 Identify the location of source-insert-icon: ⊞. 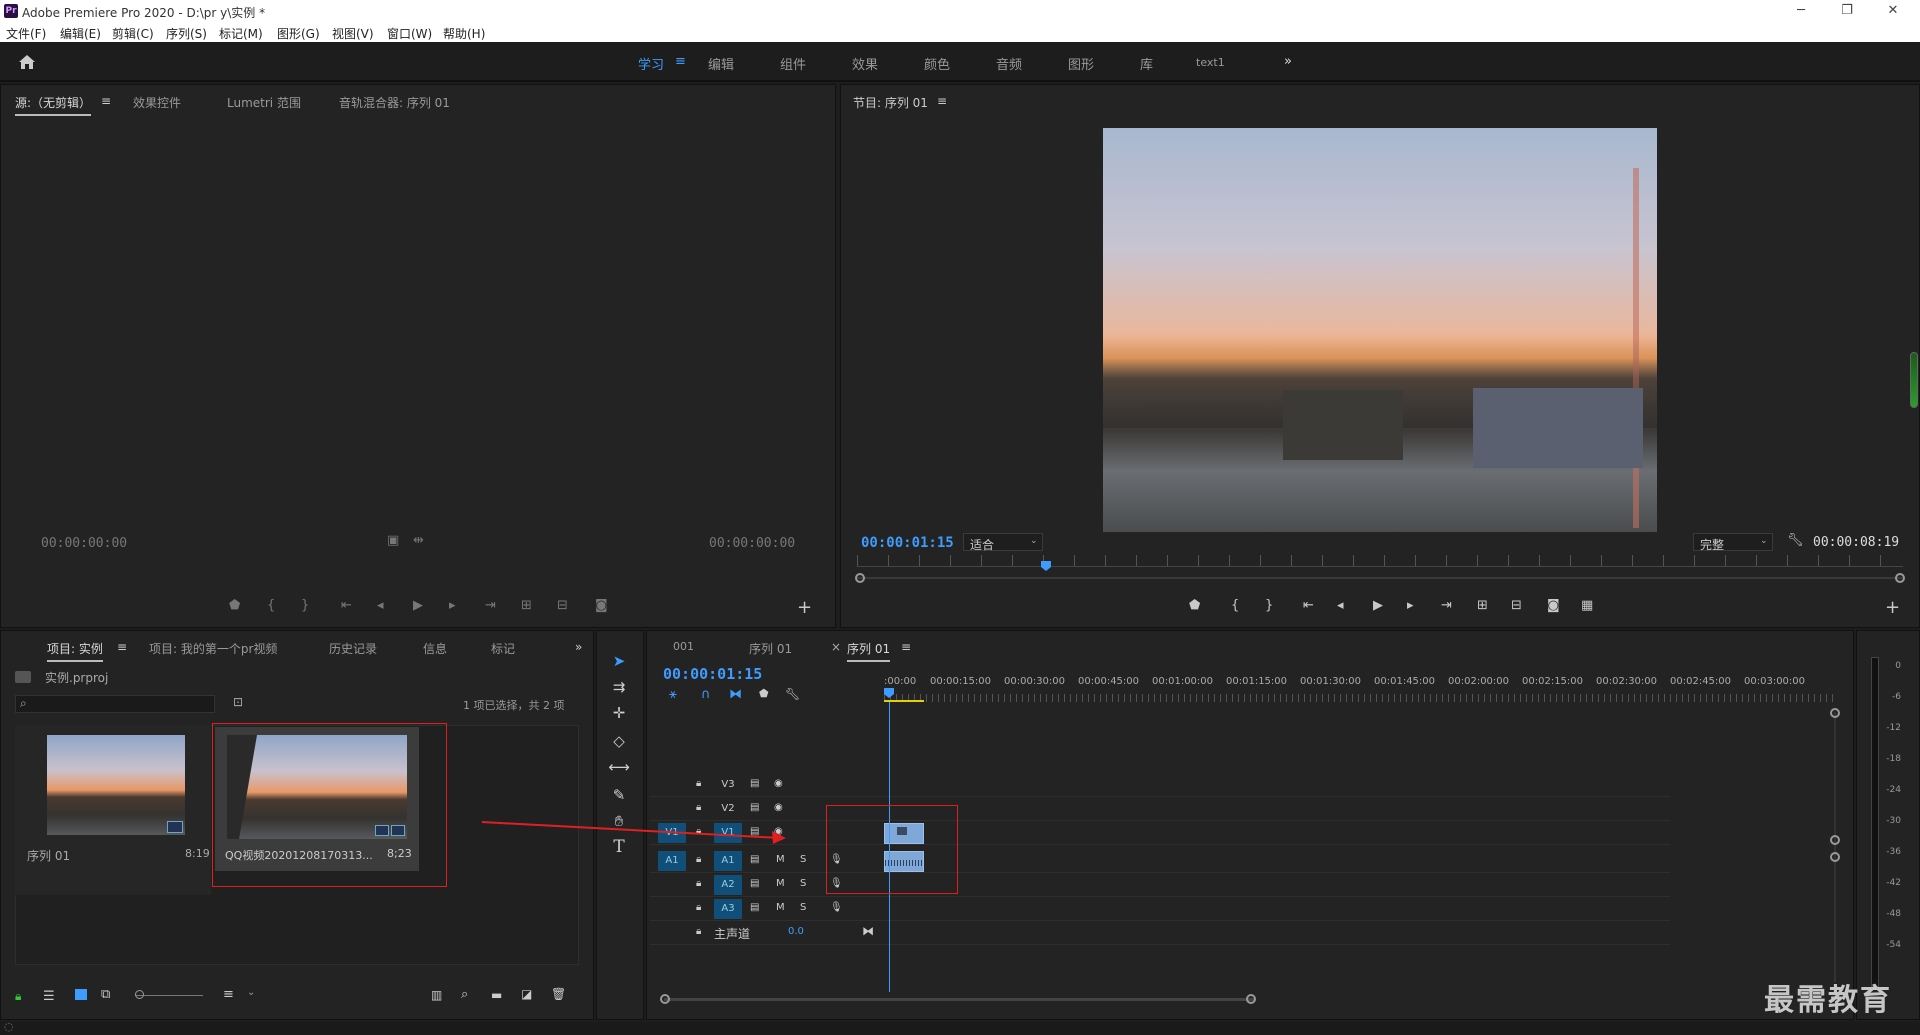
(526, 605).